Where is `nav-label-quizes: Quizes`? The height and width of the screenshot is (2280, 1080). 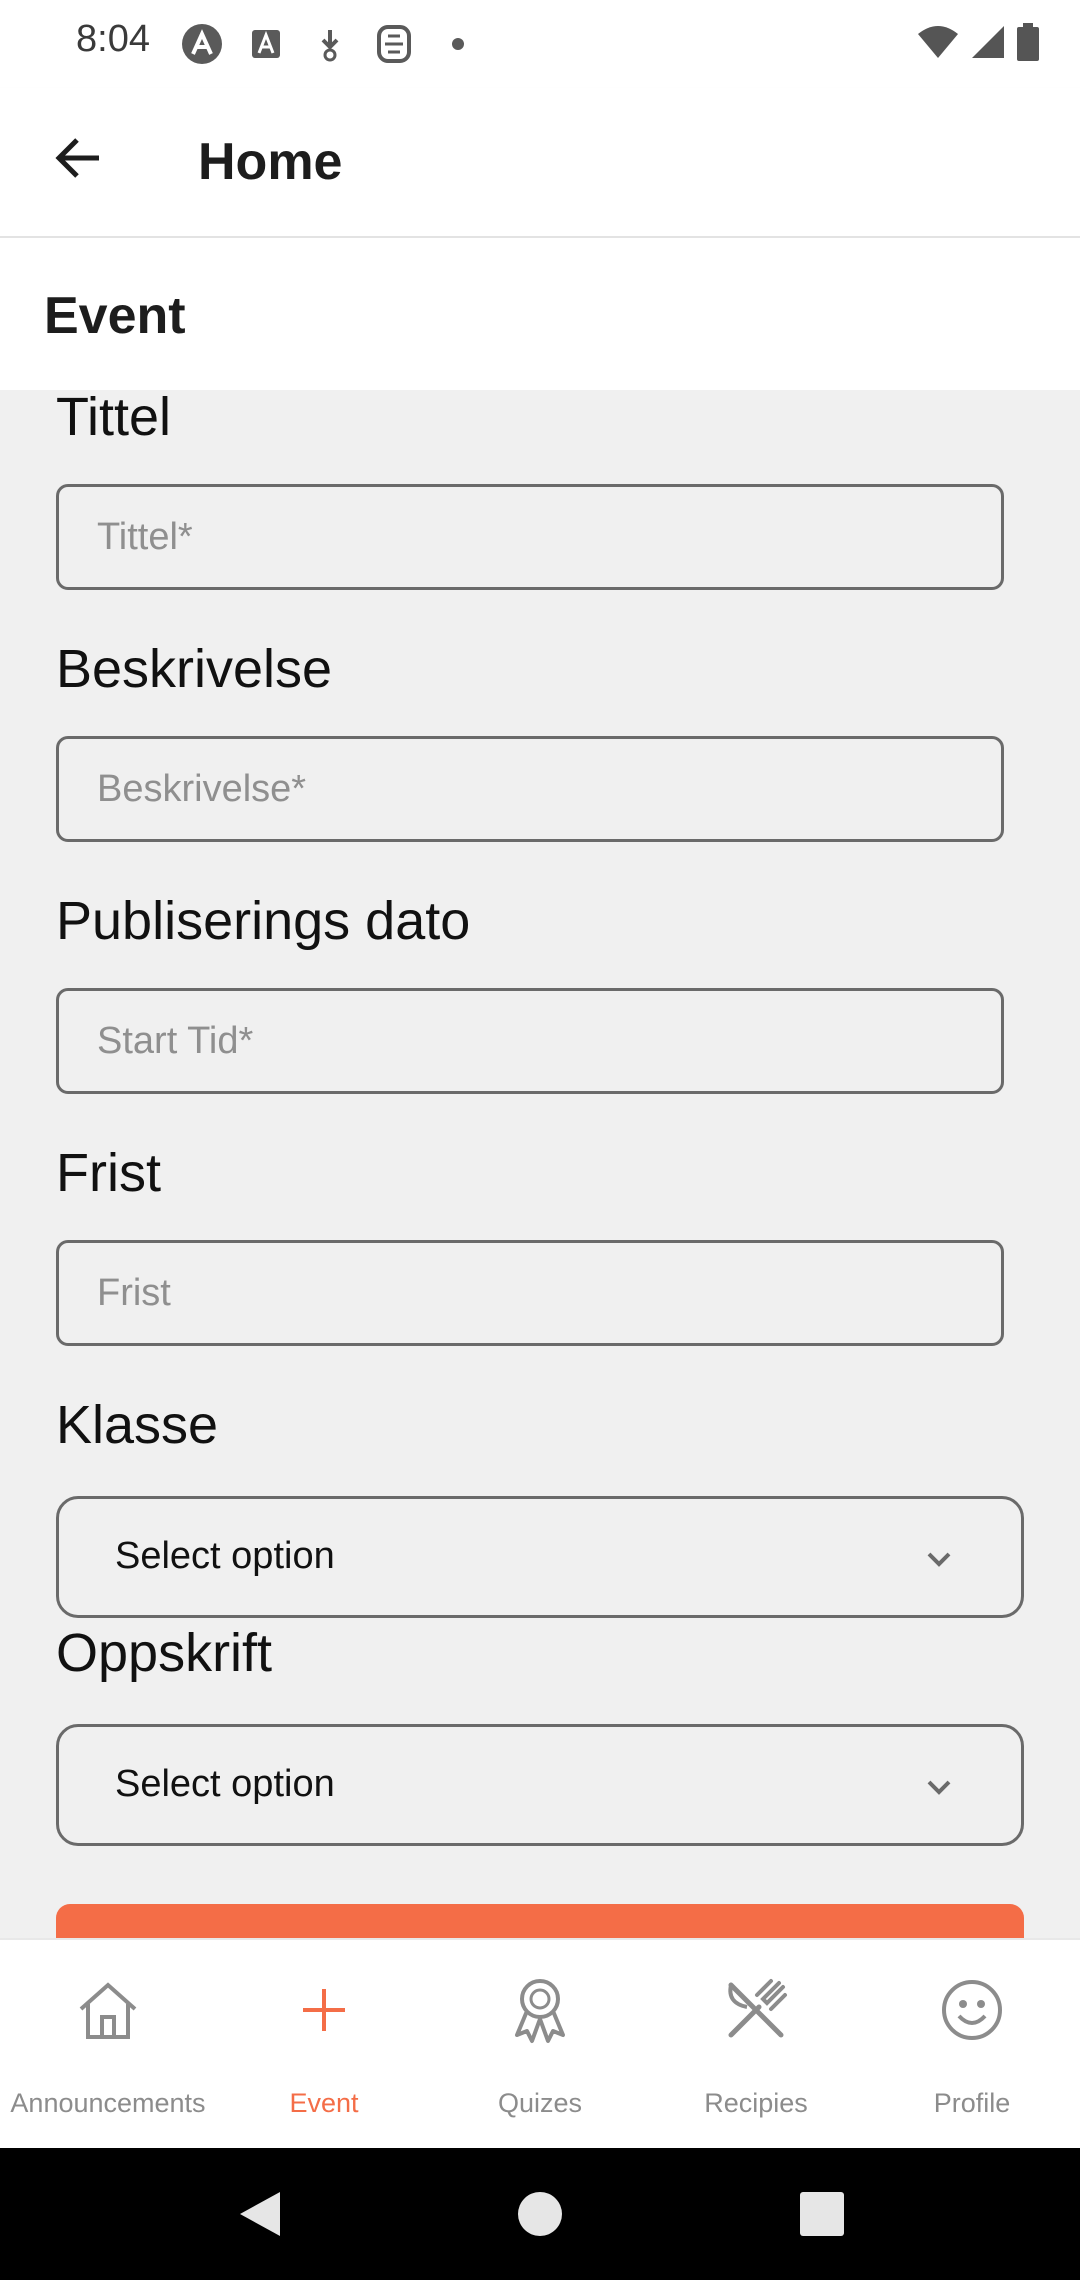
nav-label-quizes: Quizes is located at coordinates (540, 2103).